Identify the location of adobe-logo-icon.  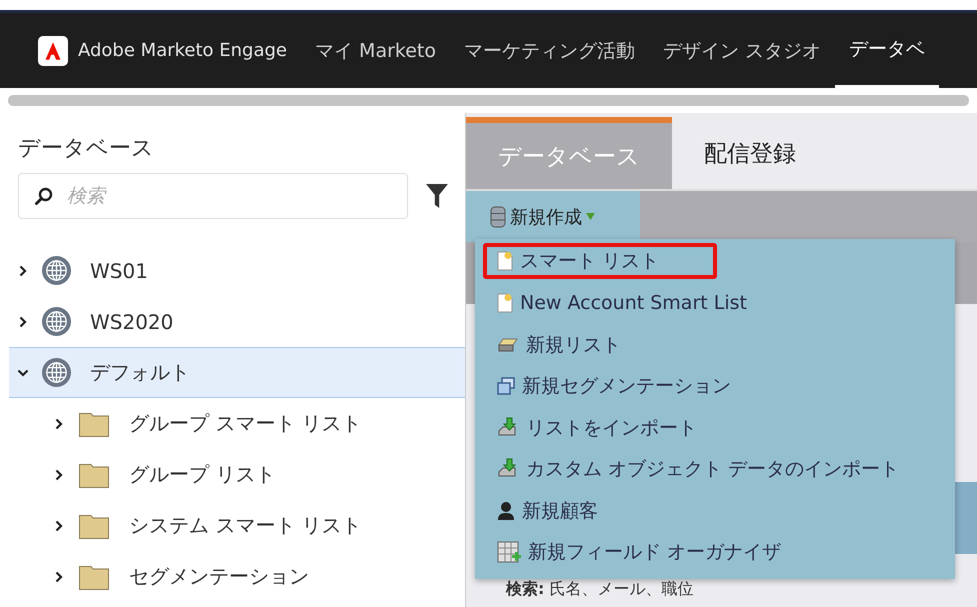
(53, 51).